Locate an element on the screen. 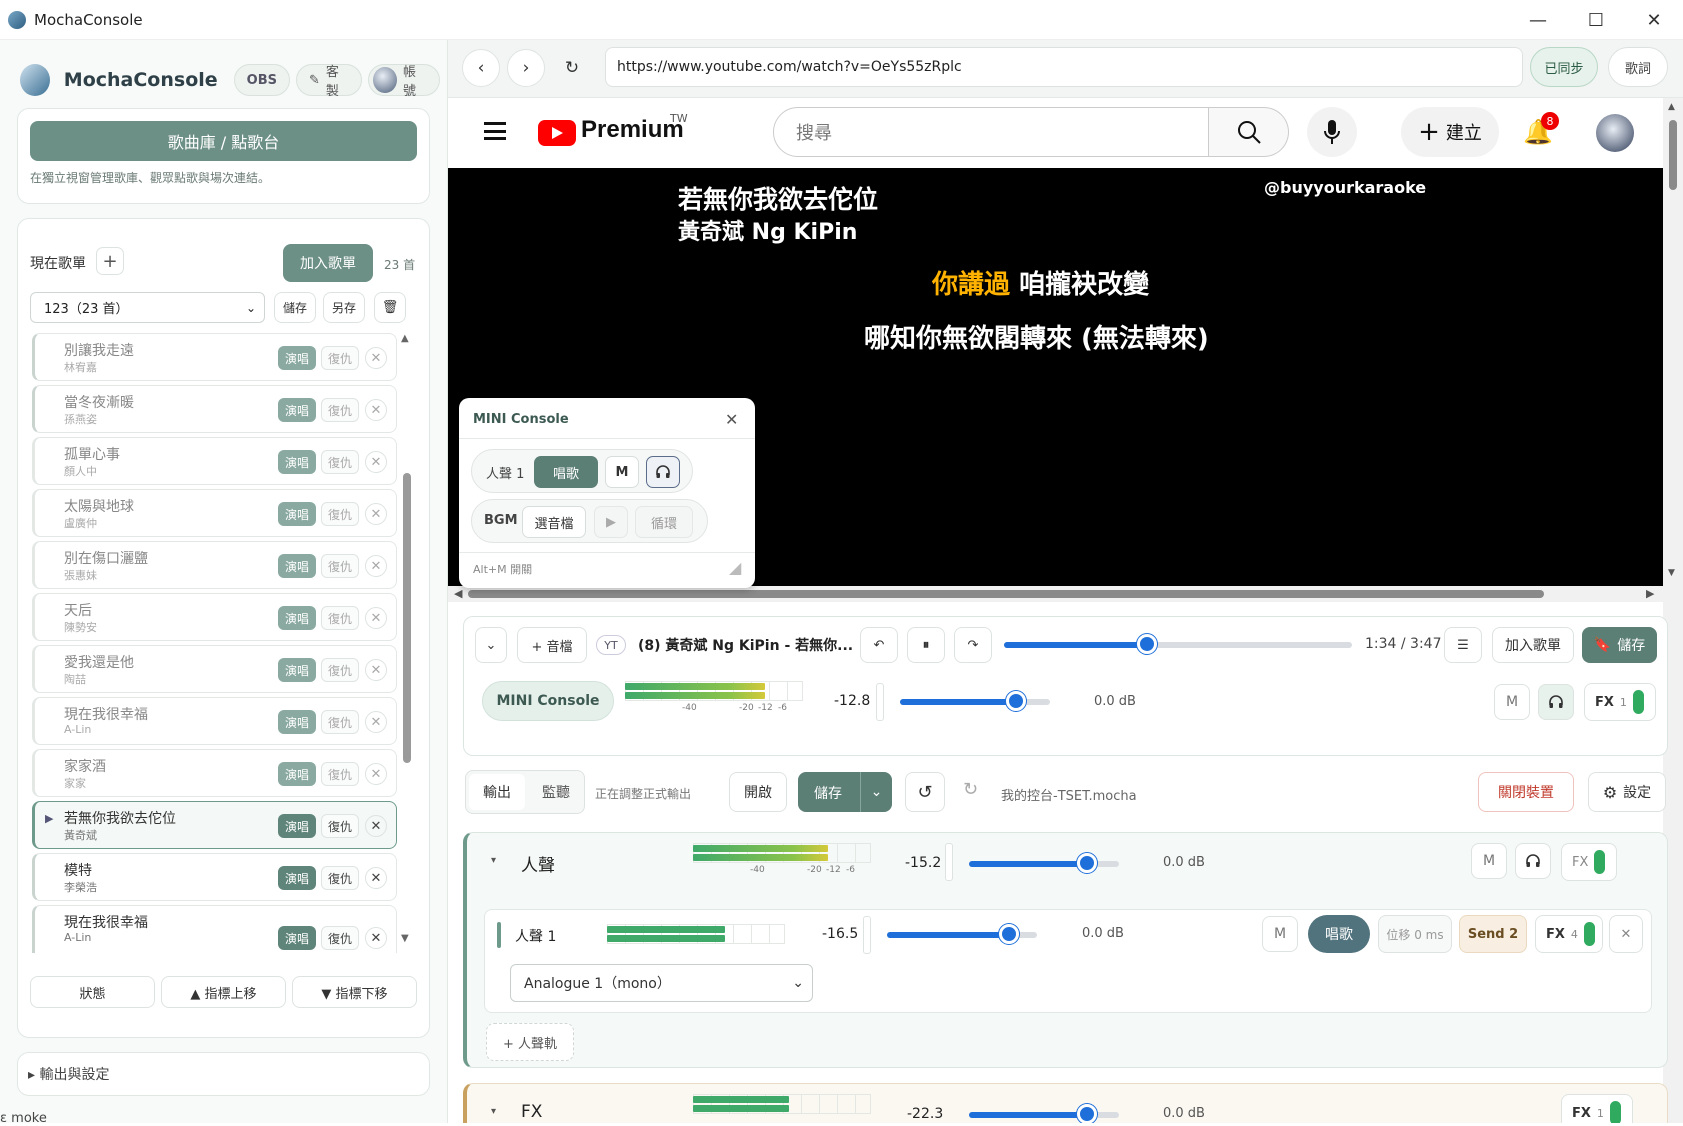  fx-section-fx-button: FX 1 is located at coordinates (1597, 1108).